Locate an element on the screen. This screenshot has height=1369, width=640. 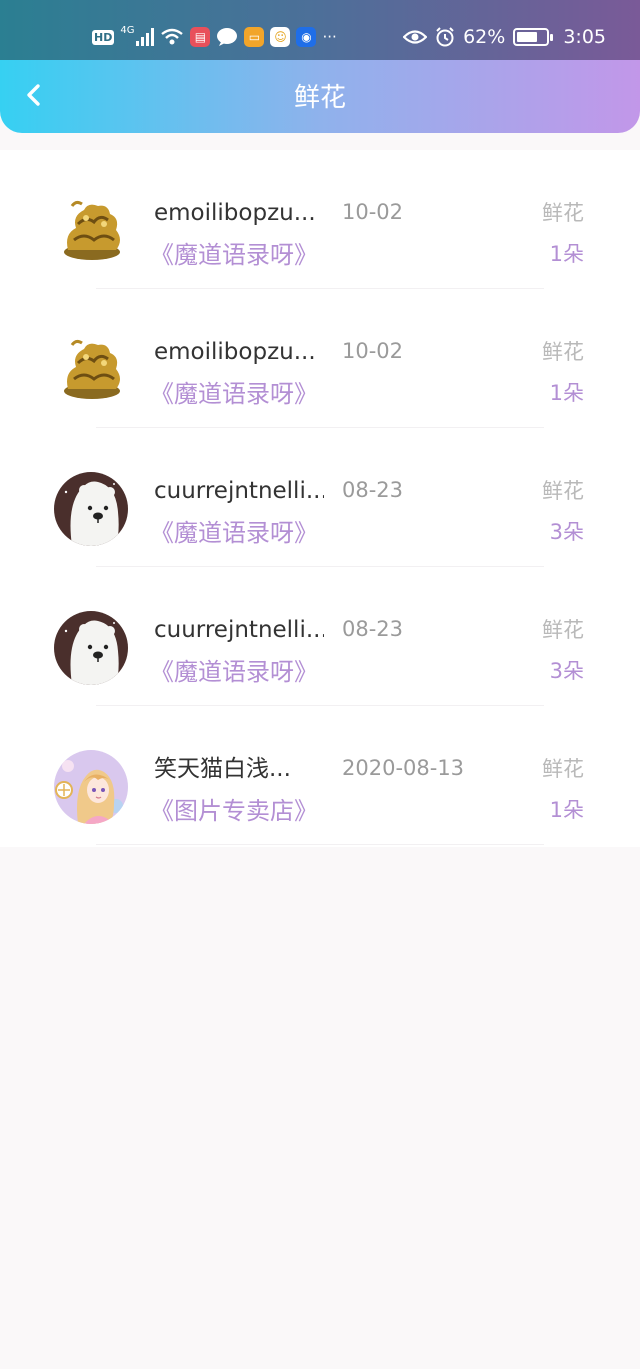
row-divider is located at coordinates (320, 844).